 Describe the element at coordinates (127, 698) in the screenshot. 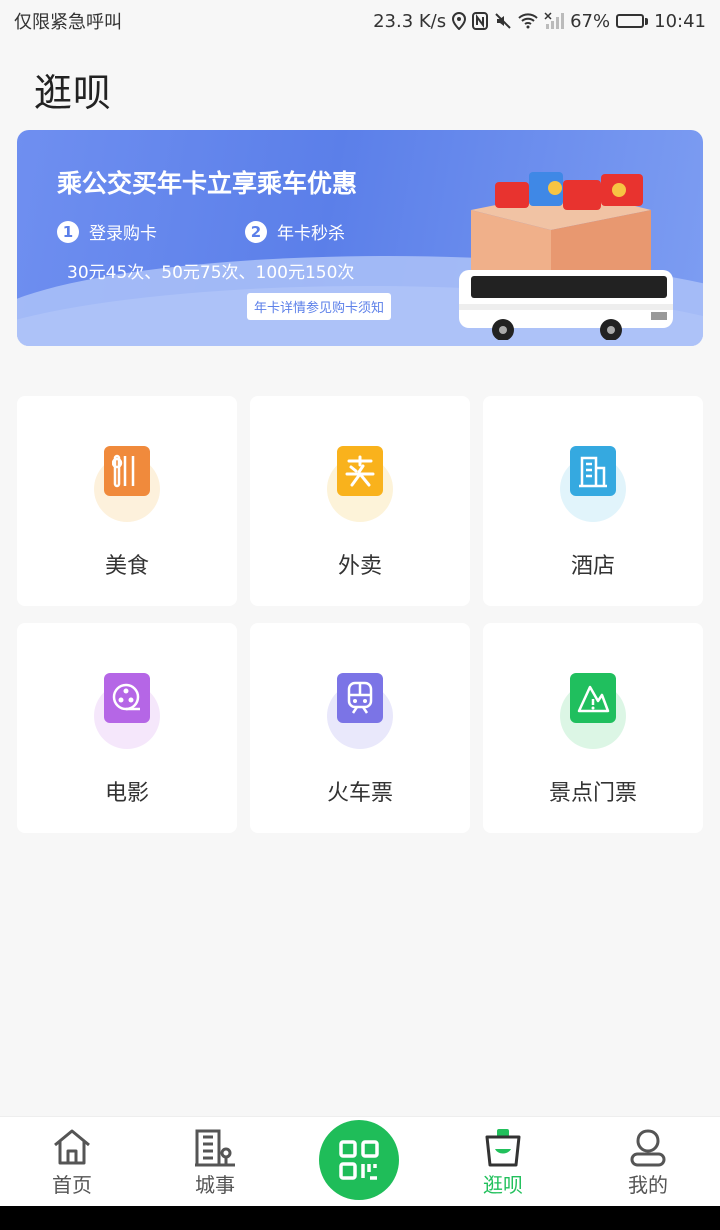

I see `film-reel-icon` at that location.